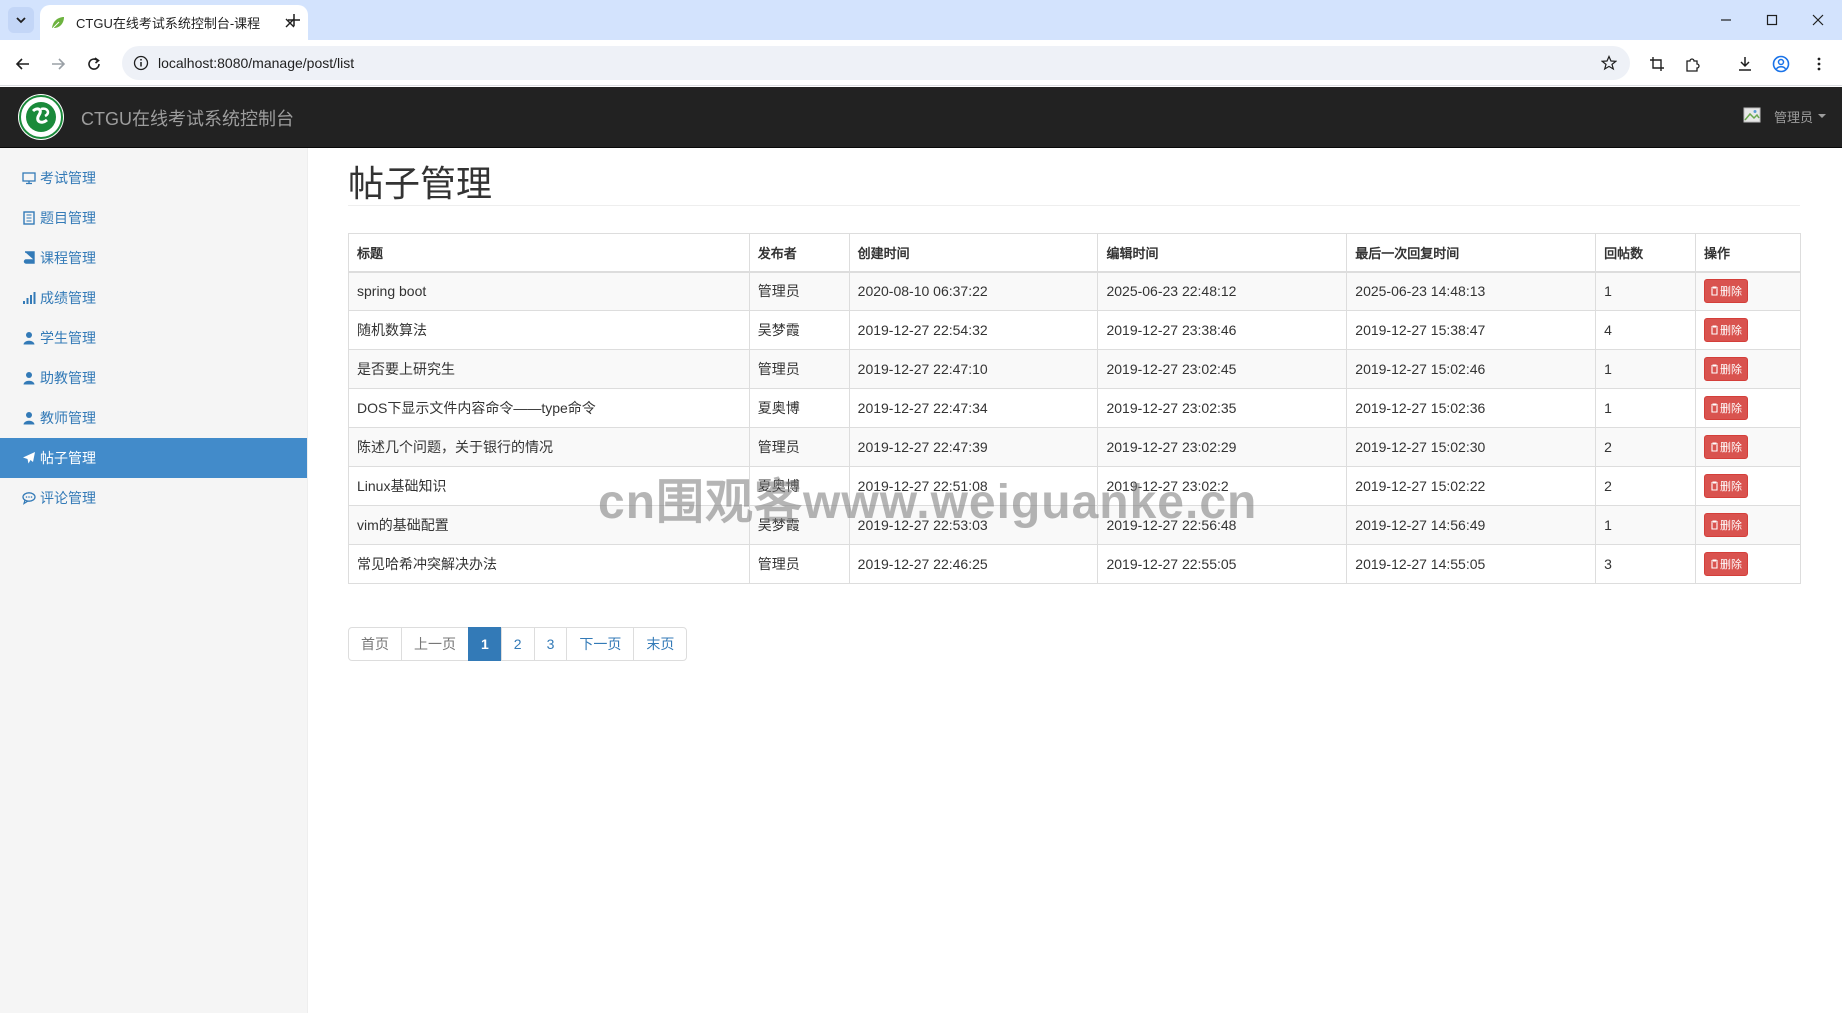 The height and width of the screenshot is (1013, 1842). I want to click on user-dropdown: 管理员, so click(1784, 116).